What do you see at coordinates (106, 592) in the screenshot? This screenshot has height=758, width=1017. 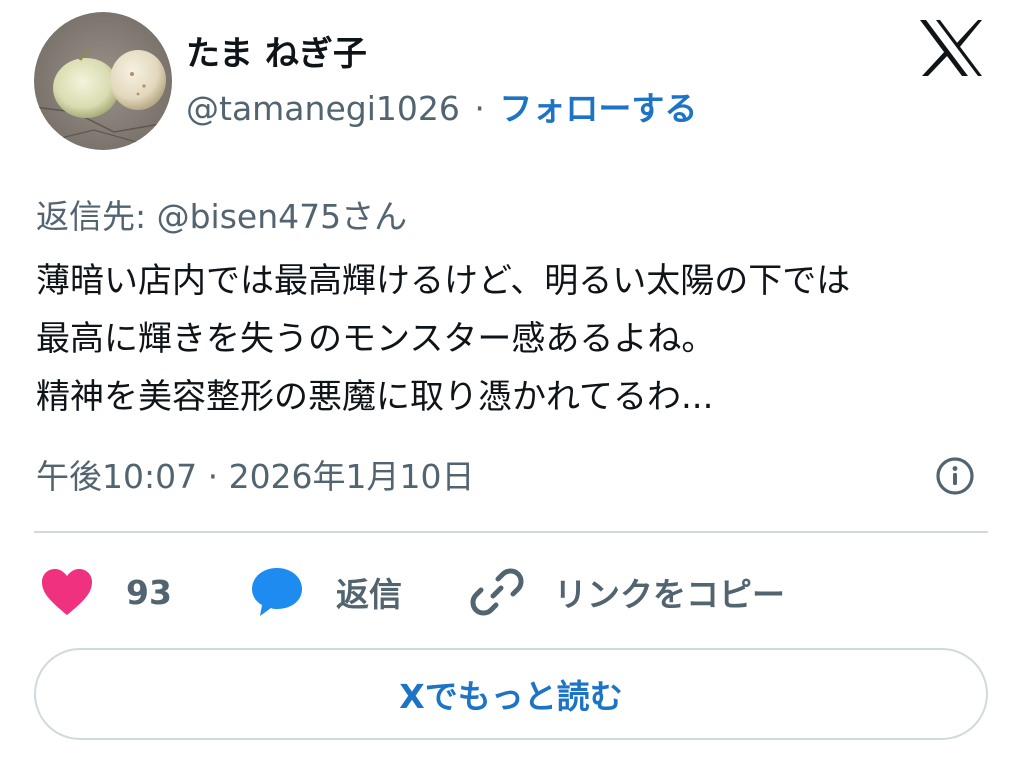 I see `like-button: 93` at bounding box center [106, 592].